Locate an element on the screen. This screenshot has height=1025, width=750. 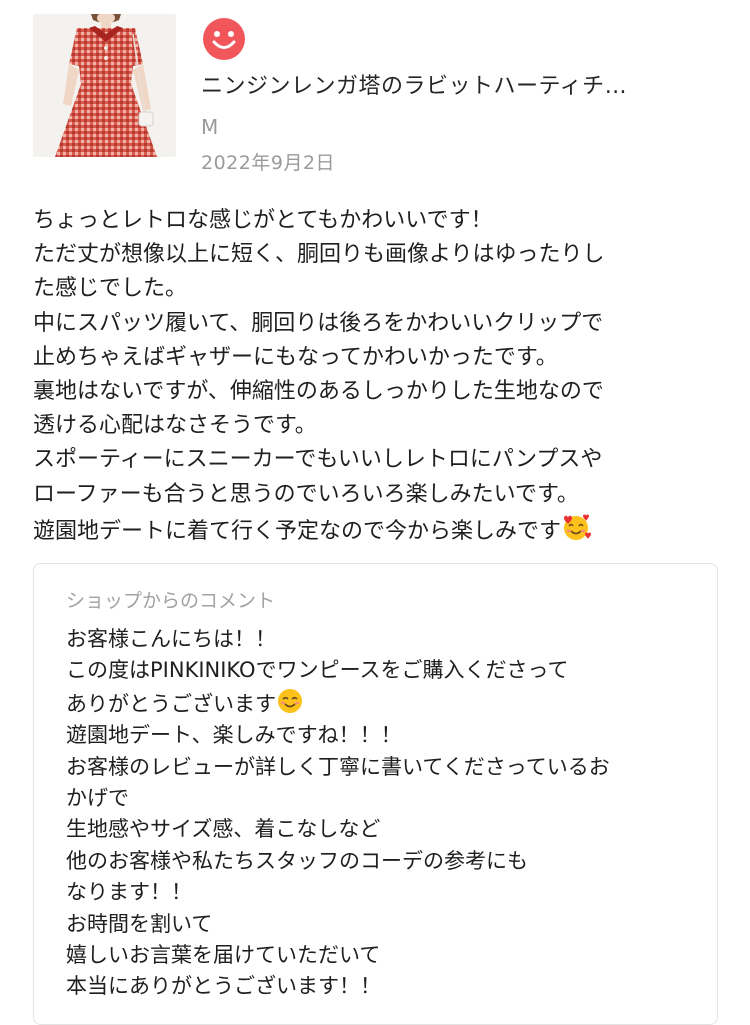
shop-comment-title: ショップからのコメント is located at coordinates (171, 601).